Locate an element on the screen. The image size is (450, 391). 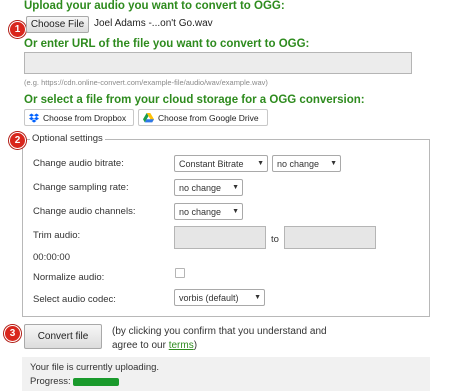
terms-link: terms is located at coordinates (181, 345).